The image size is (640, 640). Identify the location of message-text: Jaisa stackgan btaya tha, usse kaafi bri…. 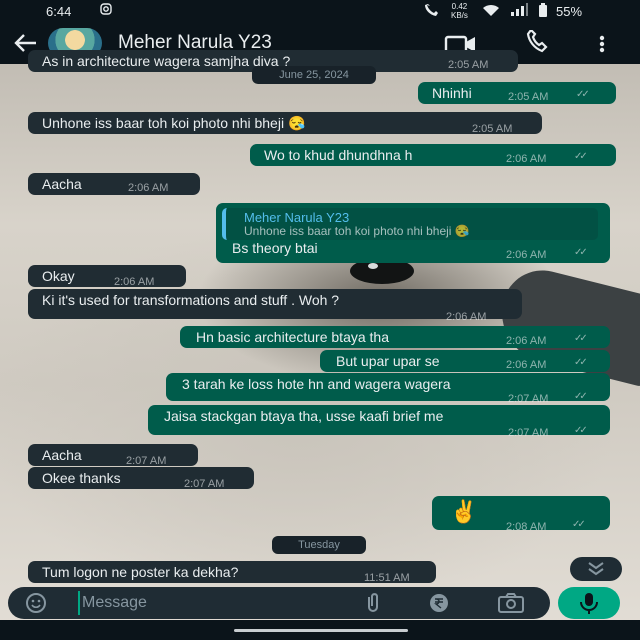
(304, 416).